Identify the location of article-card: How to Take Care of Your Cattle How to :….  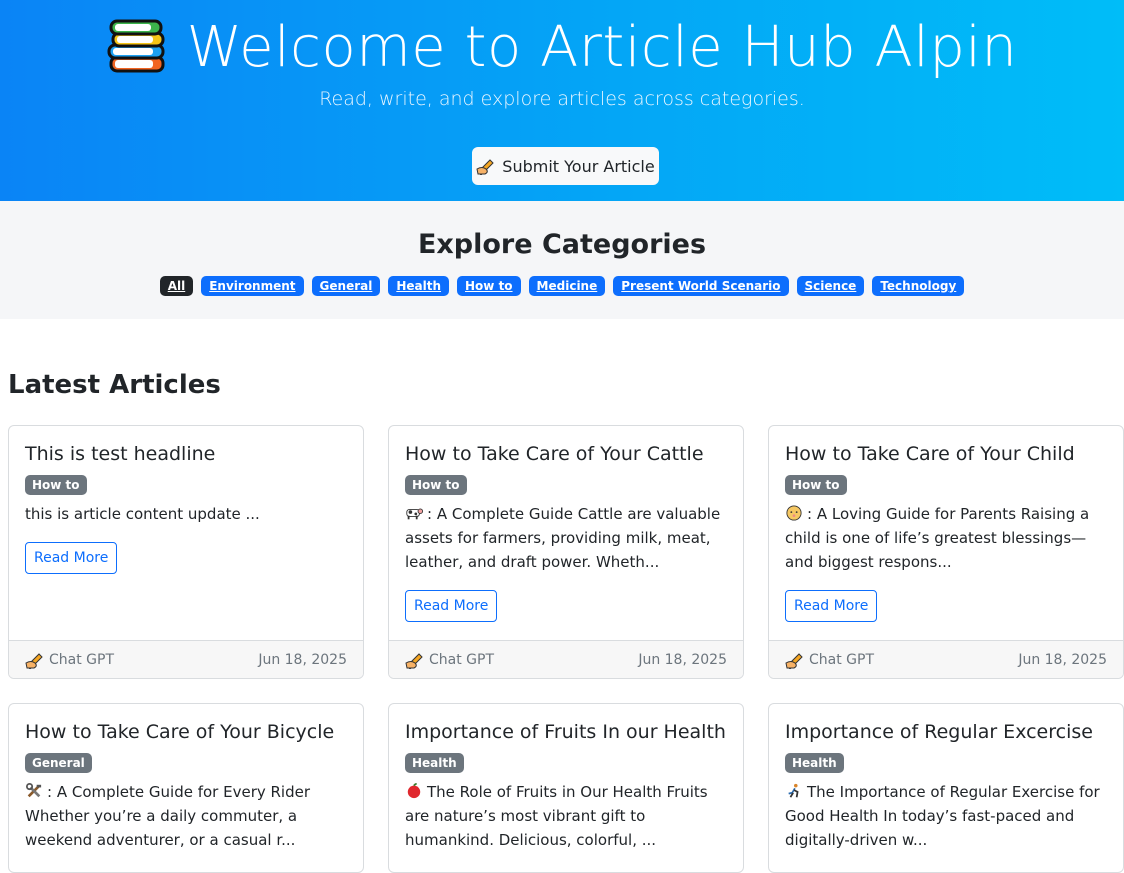
(566, 552).